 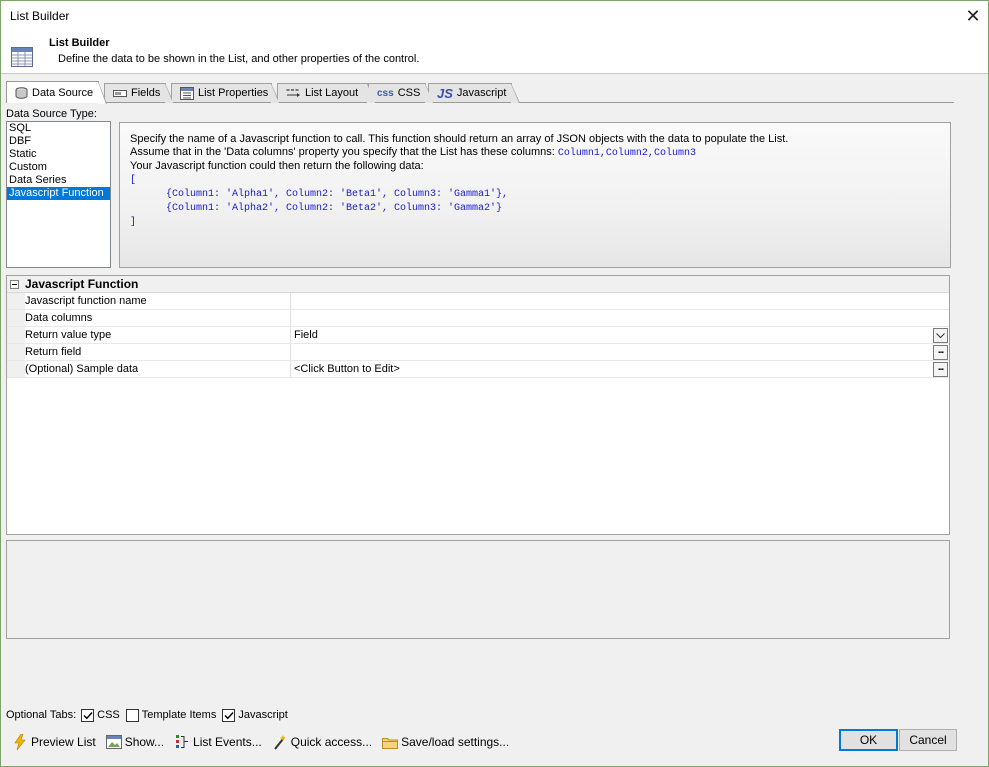 I want to click on database-icon, so click(x=21, y=92).